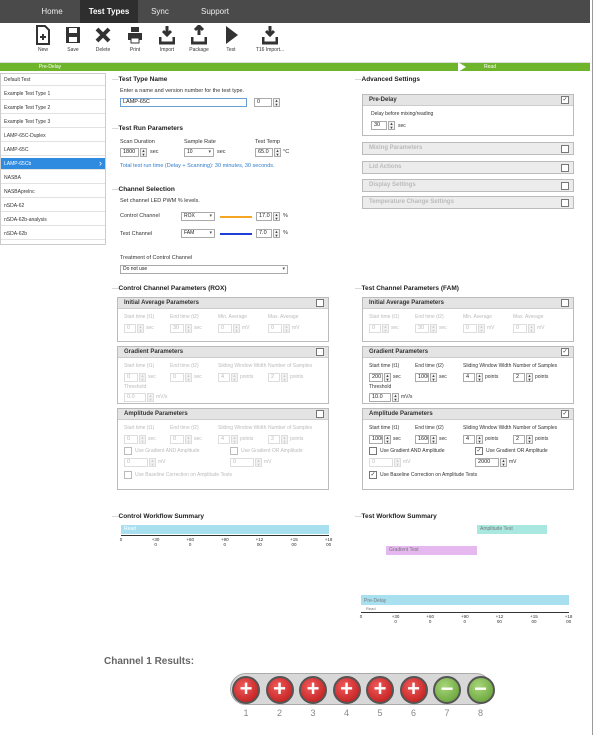 The height and width of the screenshot is (735, 604). What do you see at coordinates (53, 136) in the screenshot?
I see `list-item: LAMP-65C-Duplex` at bounding box center [53, 136].